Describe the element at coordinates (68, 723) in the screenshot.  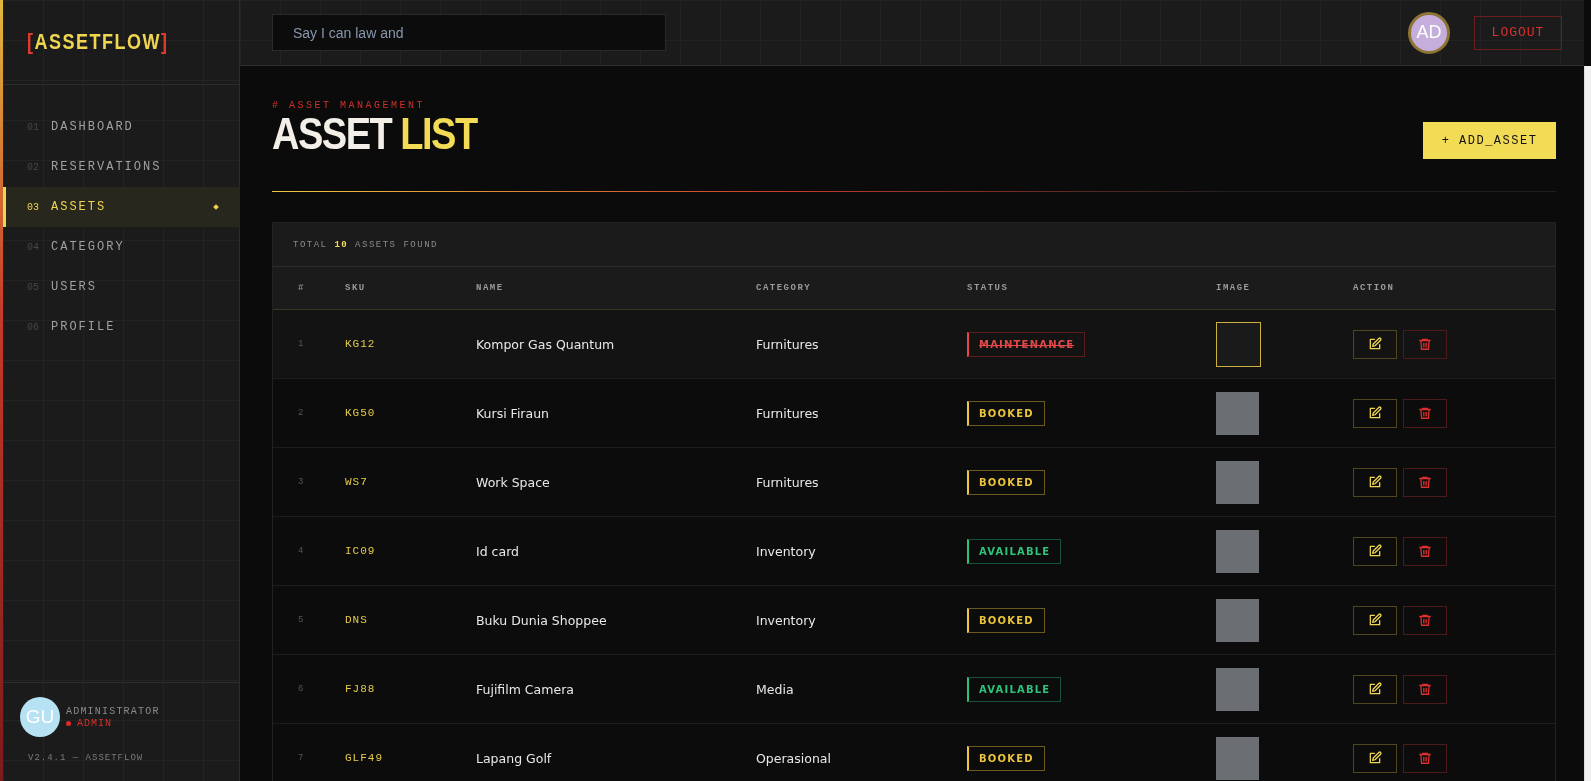
I see `status-dot-icon` at that location.